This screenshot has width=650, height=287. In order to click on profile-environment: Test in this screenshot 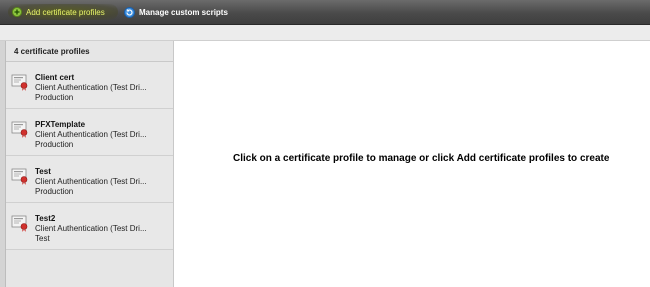, I will do `click(42, 238)`.